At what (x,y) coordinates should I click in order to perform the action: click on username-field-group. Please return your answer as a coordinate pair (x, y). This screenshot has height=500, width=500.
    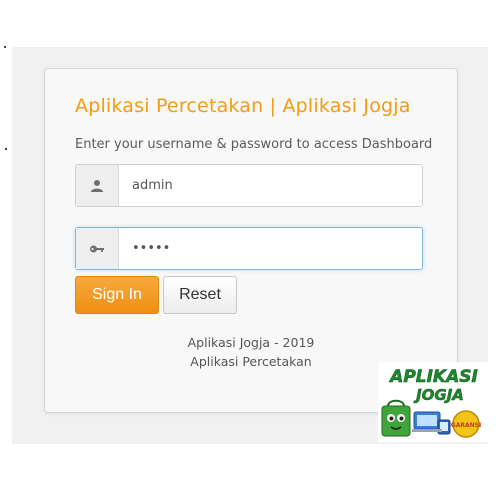
    Looking at the image, I should click on (249, 185).